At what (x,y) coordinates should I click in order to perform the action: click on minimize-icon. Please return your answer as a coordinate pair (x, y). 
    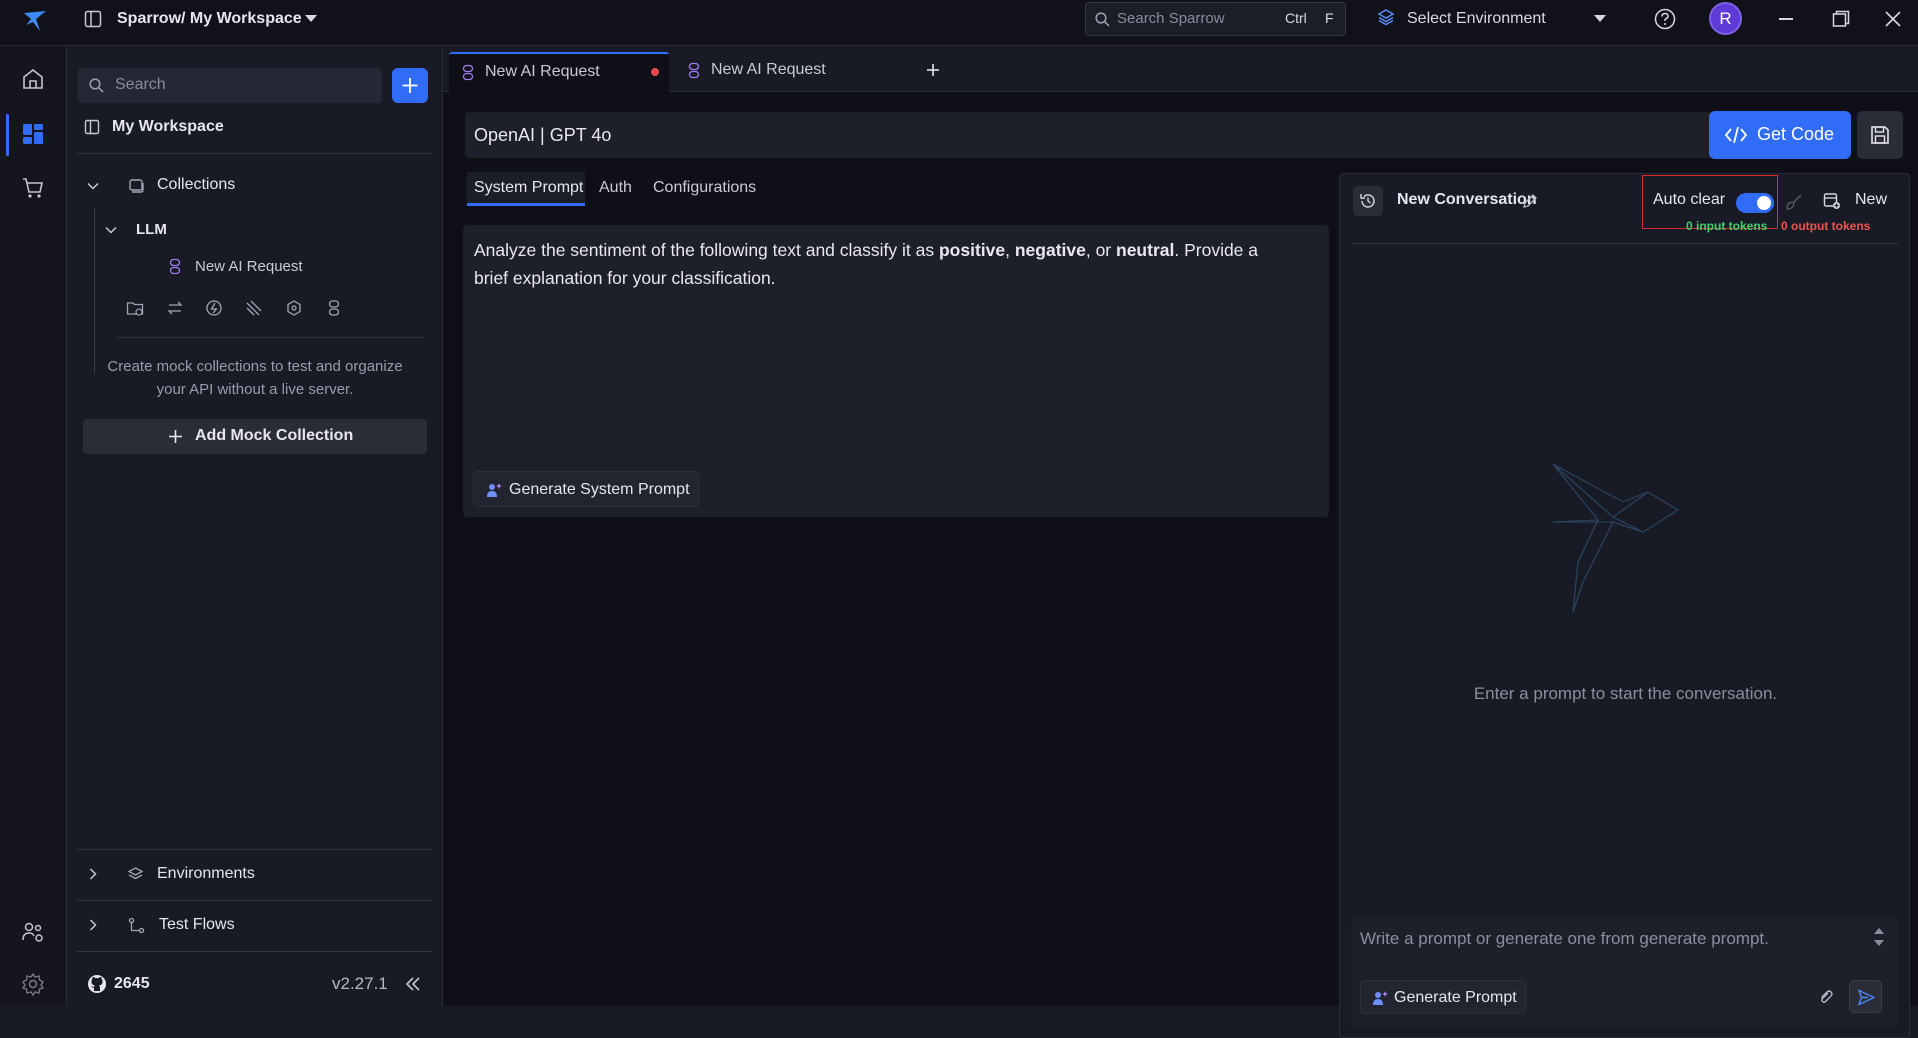
    Looking at the image, I should click on (1786, 19).